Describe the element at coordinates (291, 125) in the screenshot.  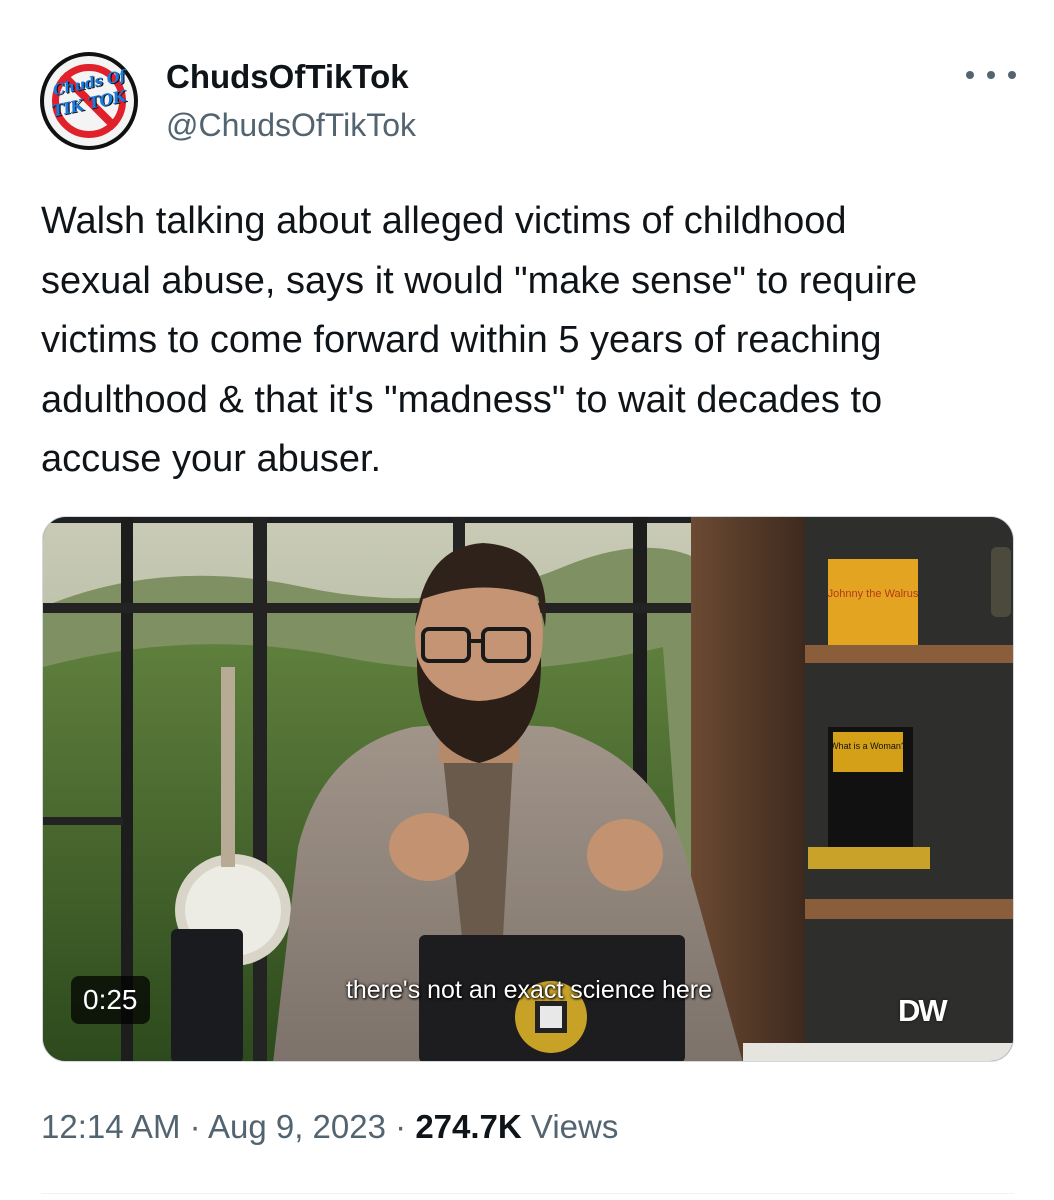
I see `author-handle: @ChudsOfTikTok` at that location.